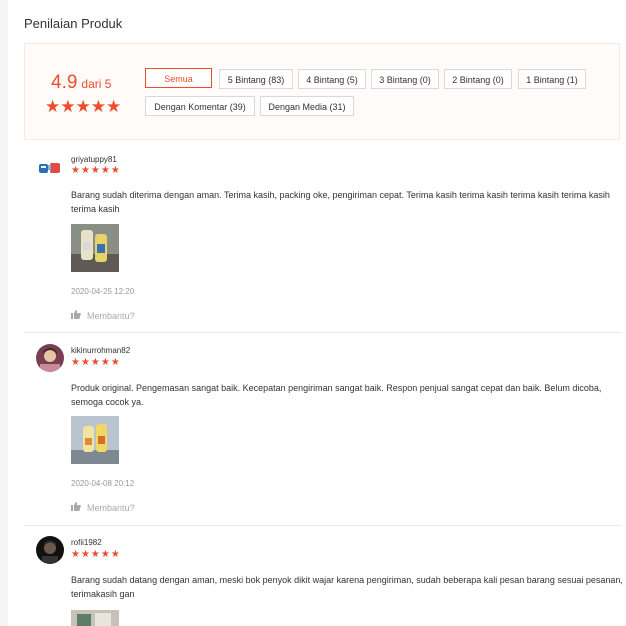 The width and height of the screenshot is (626, 626). What do you see at coordinates (103, 291) in the screenshot?
I see `review-date: 2020-04-25 12:20` at bounding box center [103, 291].